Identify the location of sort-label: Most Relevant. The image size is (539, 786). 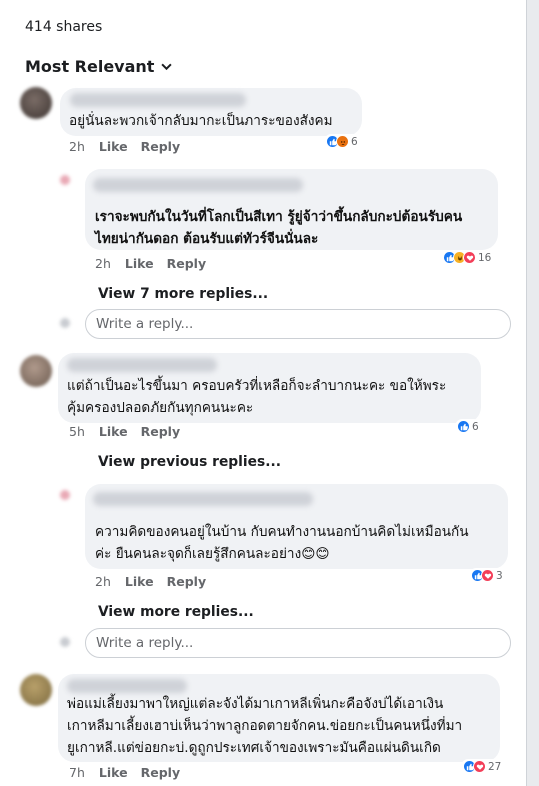
(90, 66).